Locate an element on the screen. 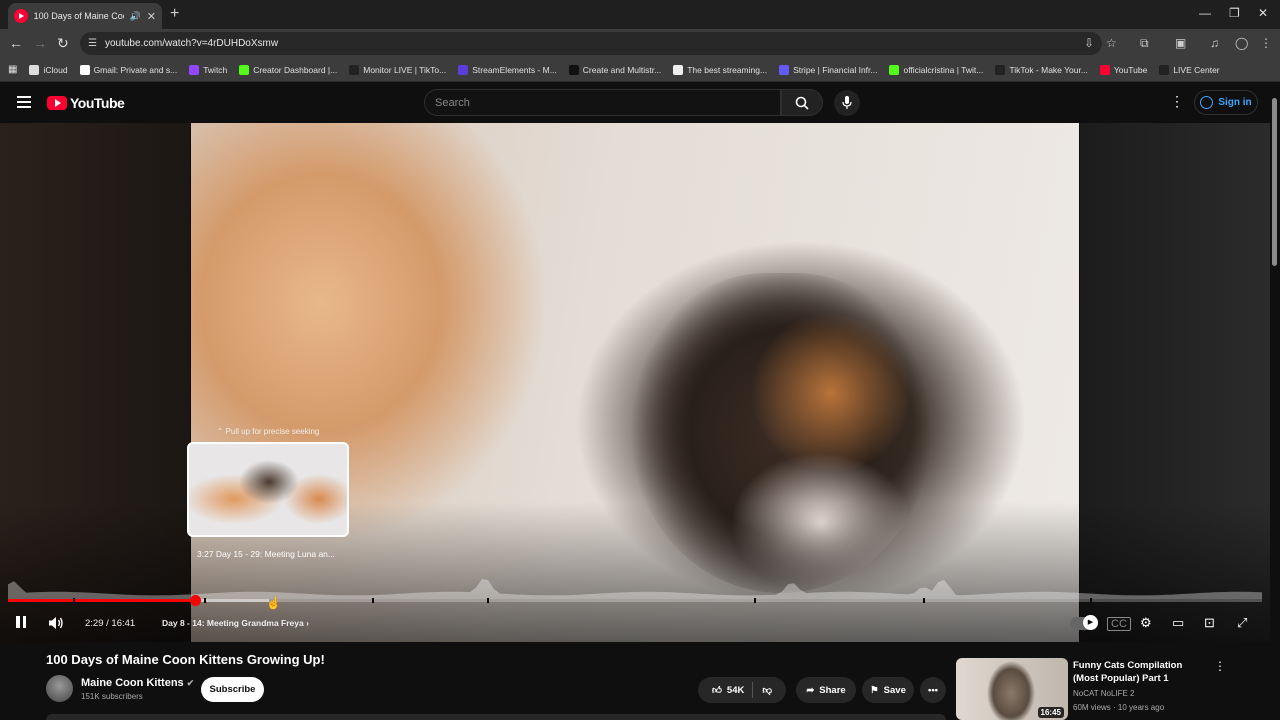 This screenshot has width=1280, height=720. search-button is located at coordinates (802, 102).